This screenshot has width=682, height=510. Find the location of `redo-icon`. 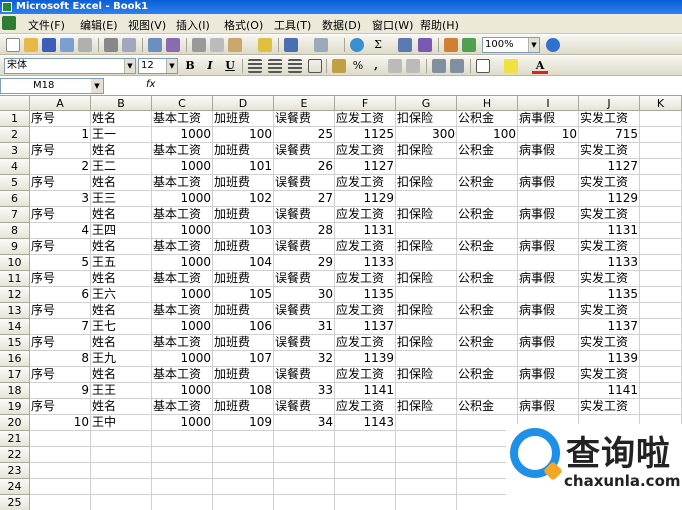

redo-icon is located at coordinates (321, 45).